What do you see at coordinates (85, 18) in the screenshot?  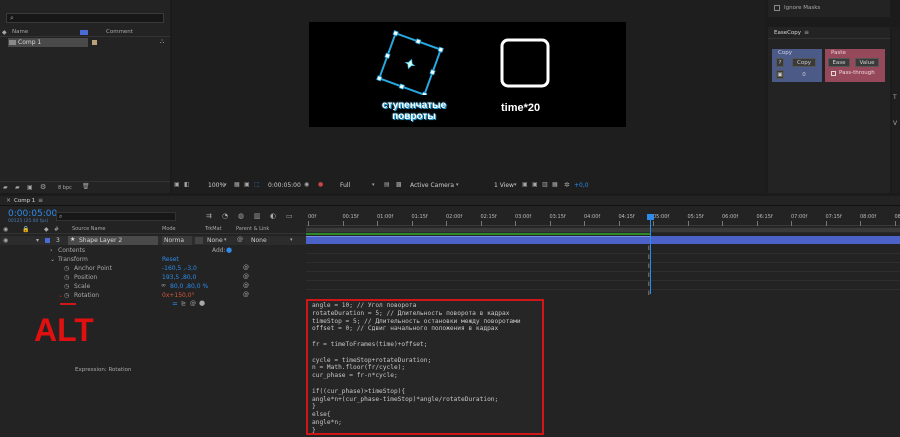 I see `search-input: ⌕` at bounding box center [85, 18].